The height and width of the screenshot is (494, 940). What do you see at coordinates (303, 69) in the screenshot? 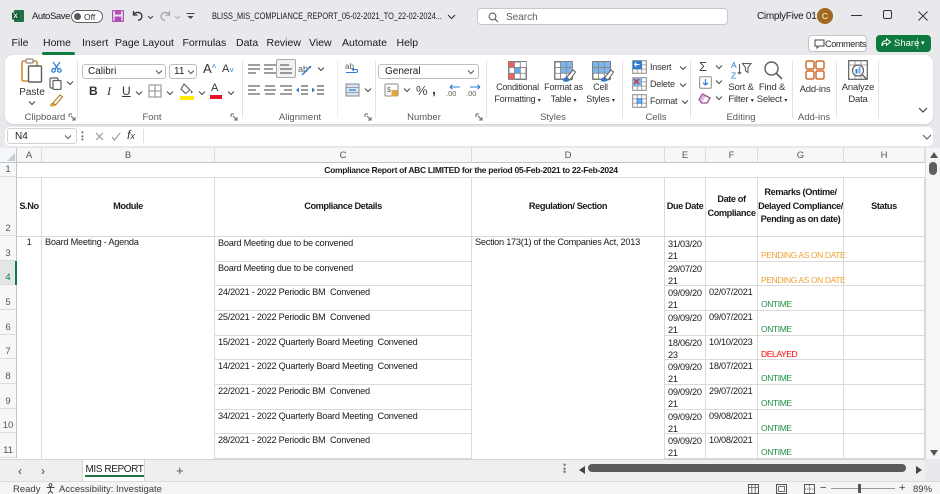
I see `svg-text: ab` at bounding box center [303, 69].